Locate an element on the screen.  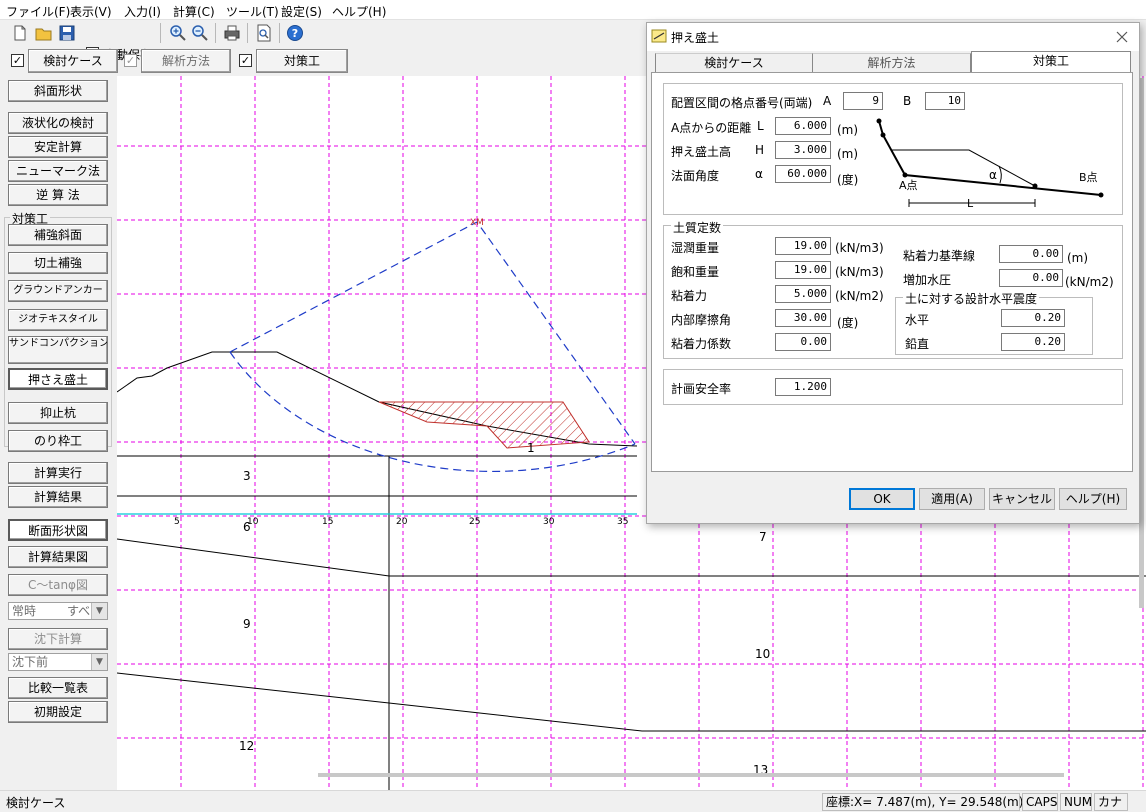
cohesion-input: 5.000 is located at coordinates (803, 294).